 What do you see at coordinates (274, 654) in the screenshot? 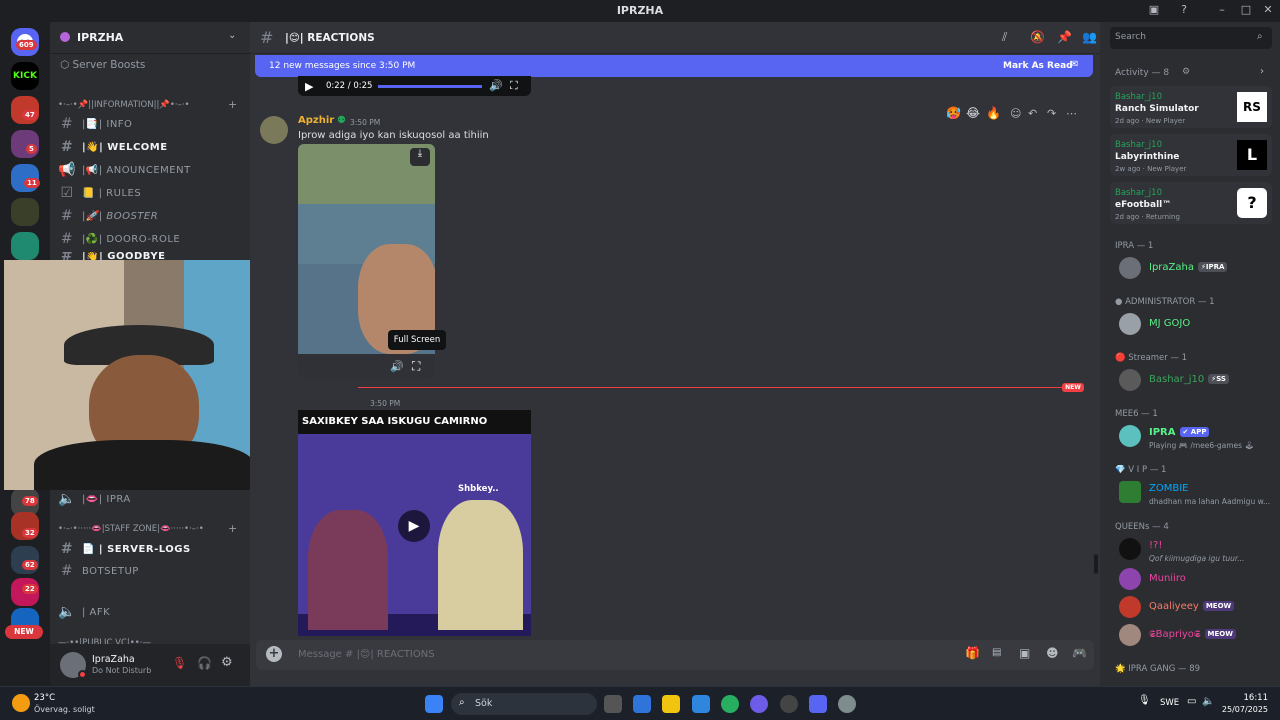
I see `attach-plus-icon: +` at bounding box center [274, 654].